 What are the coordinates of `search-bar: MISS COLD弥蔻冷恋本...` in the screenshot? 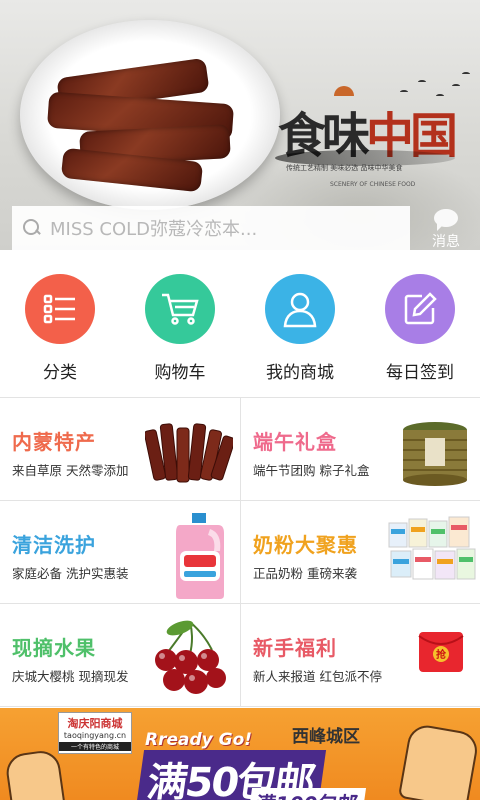 It's located at (211, 228).